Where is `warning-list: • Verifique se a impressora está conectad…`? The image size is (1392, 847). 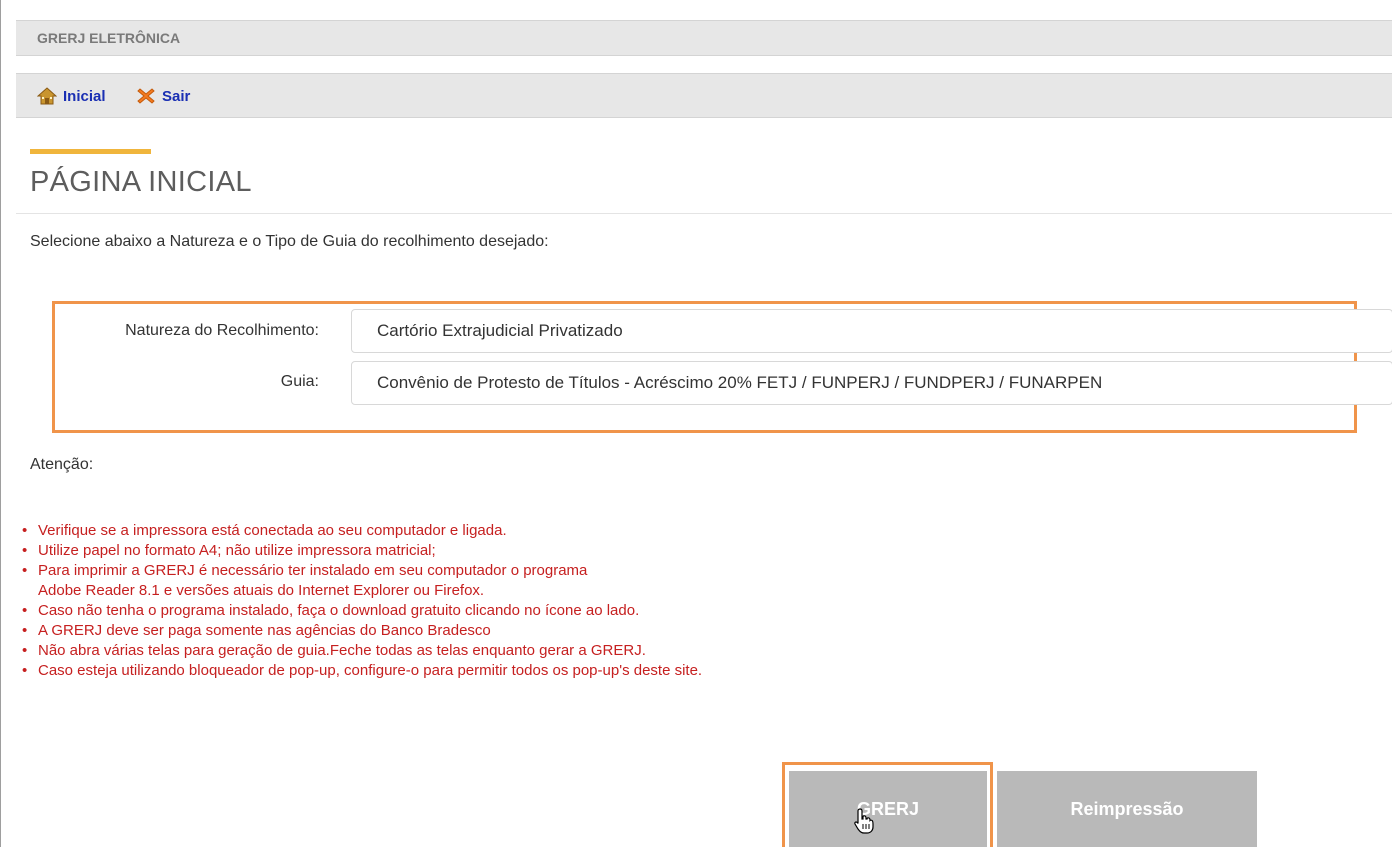
warning-list: • Verifique se a impressora está conectad… is located at coordinates (362, 601).